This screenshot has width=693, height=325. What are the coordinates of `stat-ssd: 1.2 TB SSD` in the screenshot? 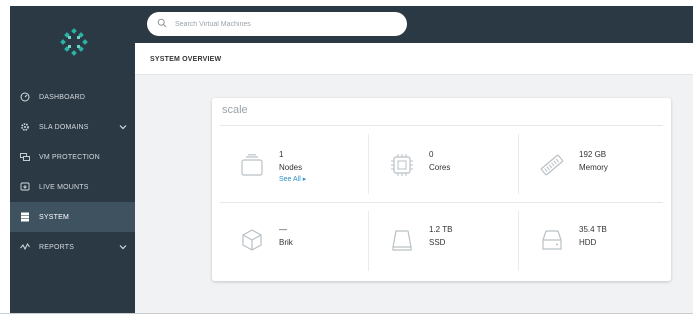 It's located at (421, 238).